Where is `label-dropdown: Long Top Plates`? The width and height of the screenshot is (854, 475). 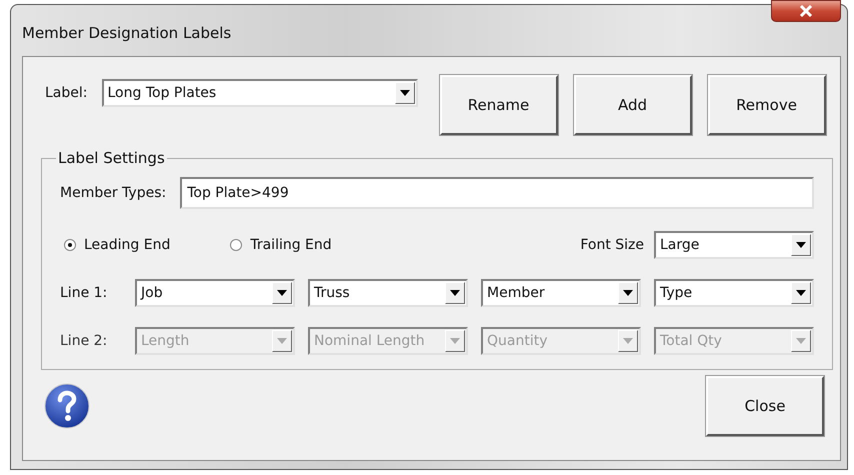 label-dropdown: Long Top Plates is located at coordinates (260, 93).